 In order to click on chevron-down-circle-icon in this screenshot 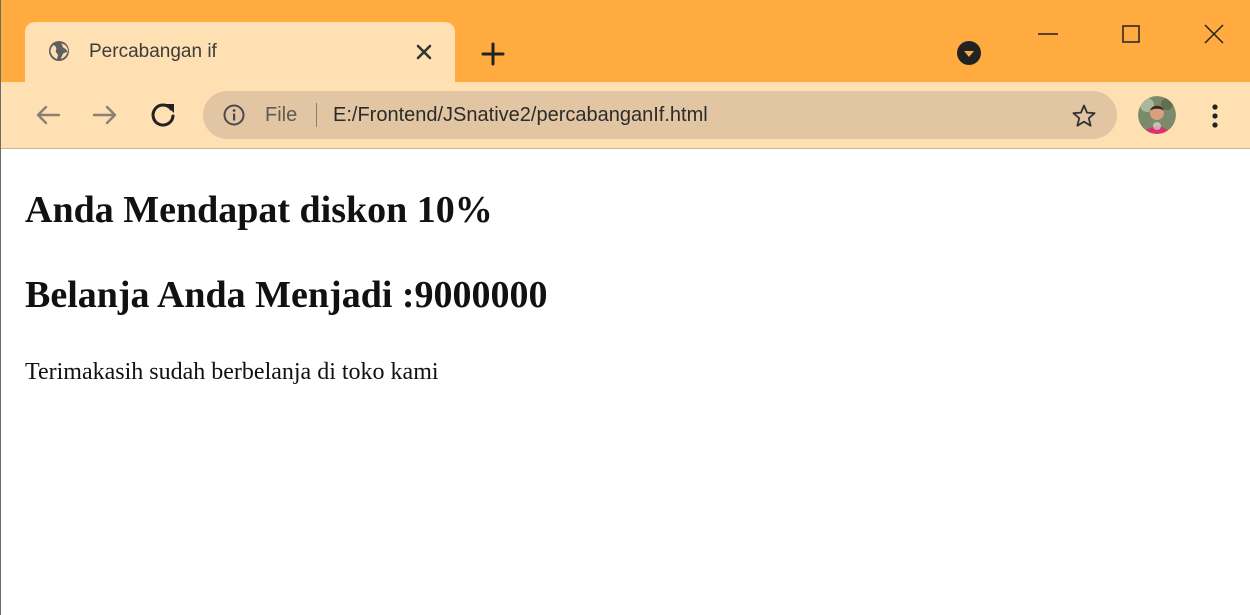, I will do `click(969, 53)`.